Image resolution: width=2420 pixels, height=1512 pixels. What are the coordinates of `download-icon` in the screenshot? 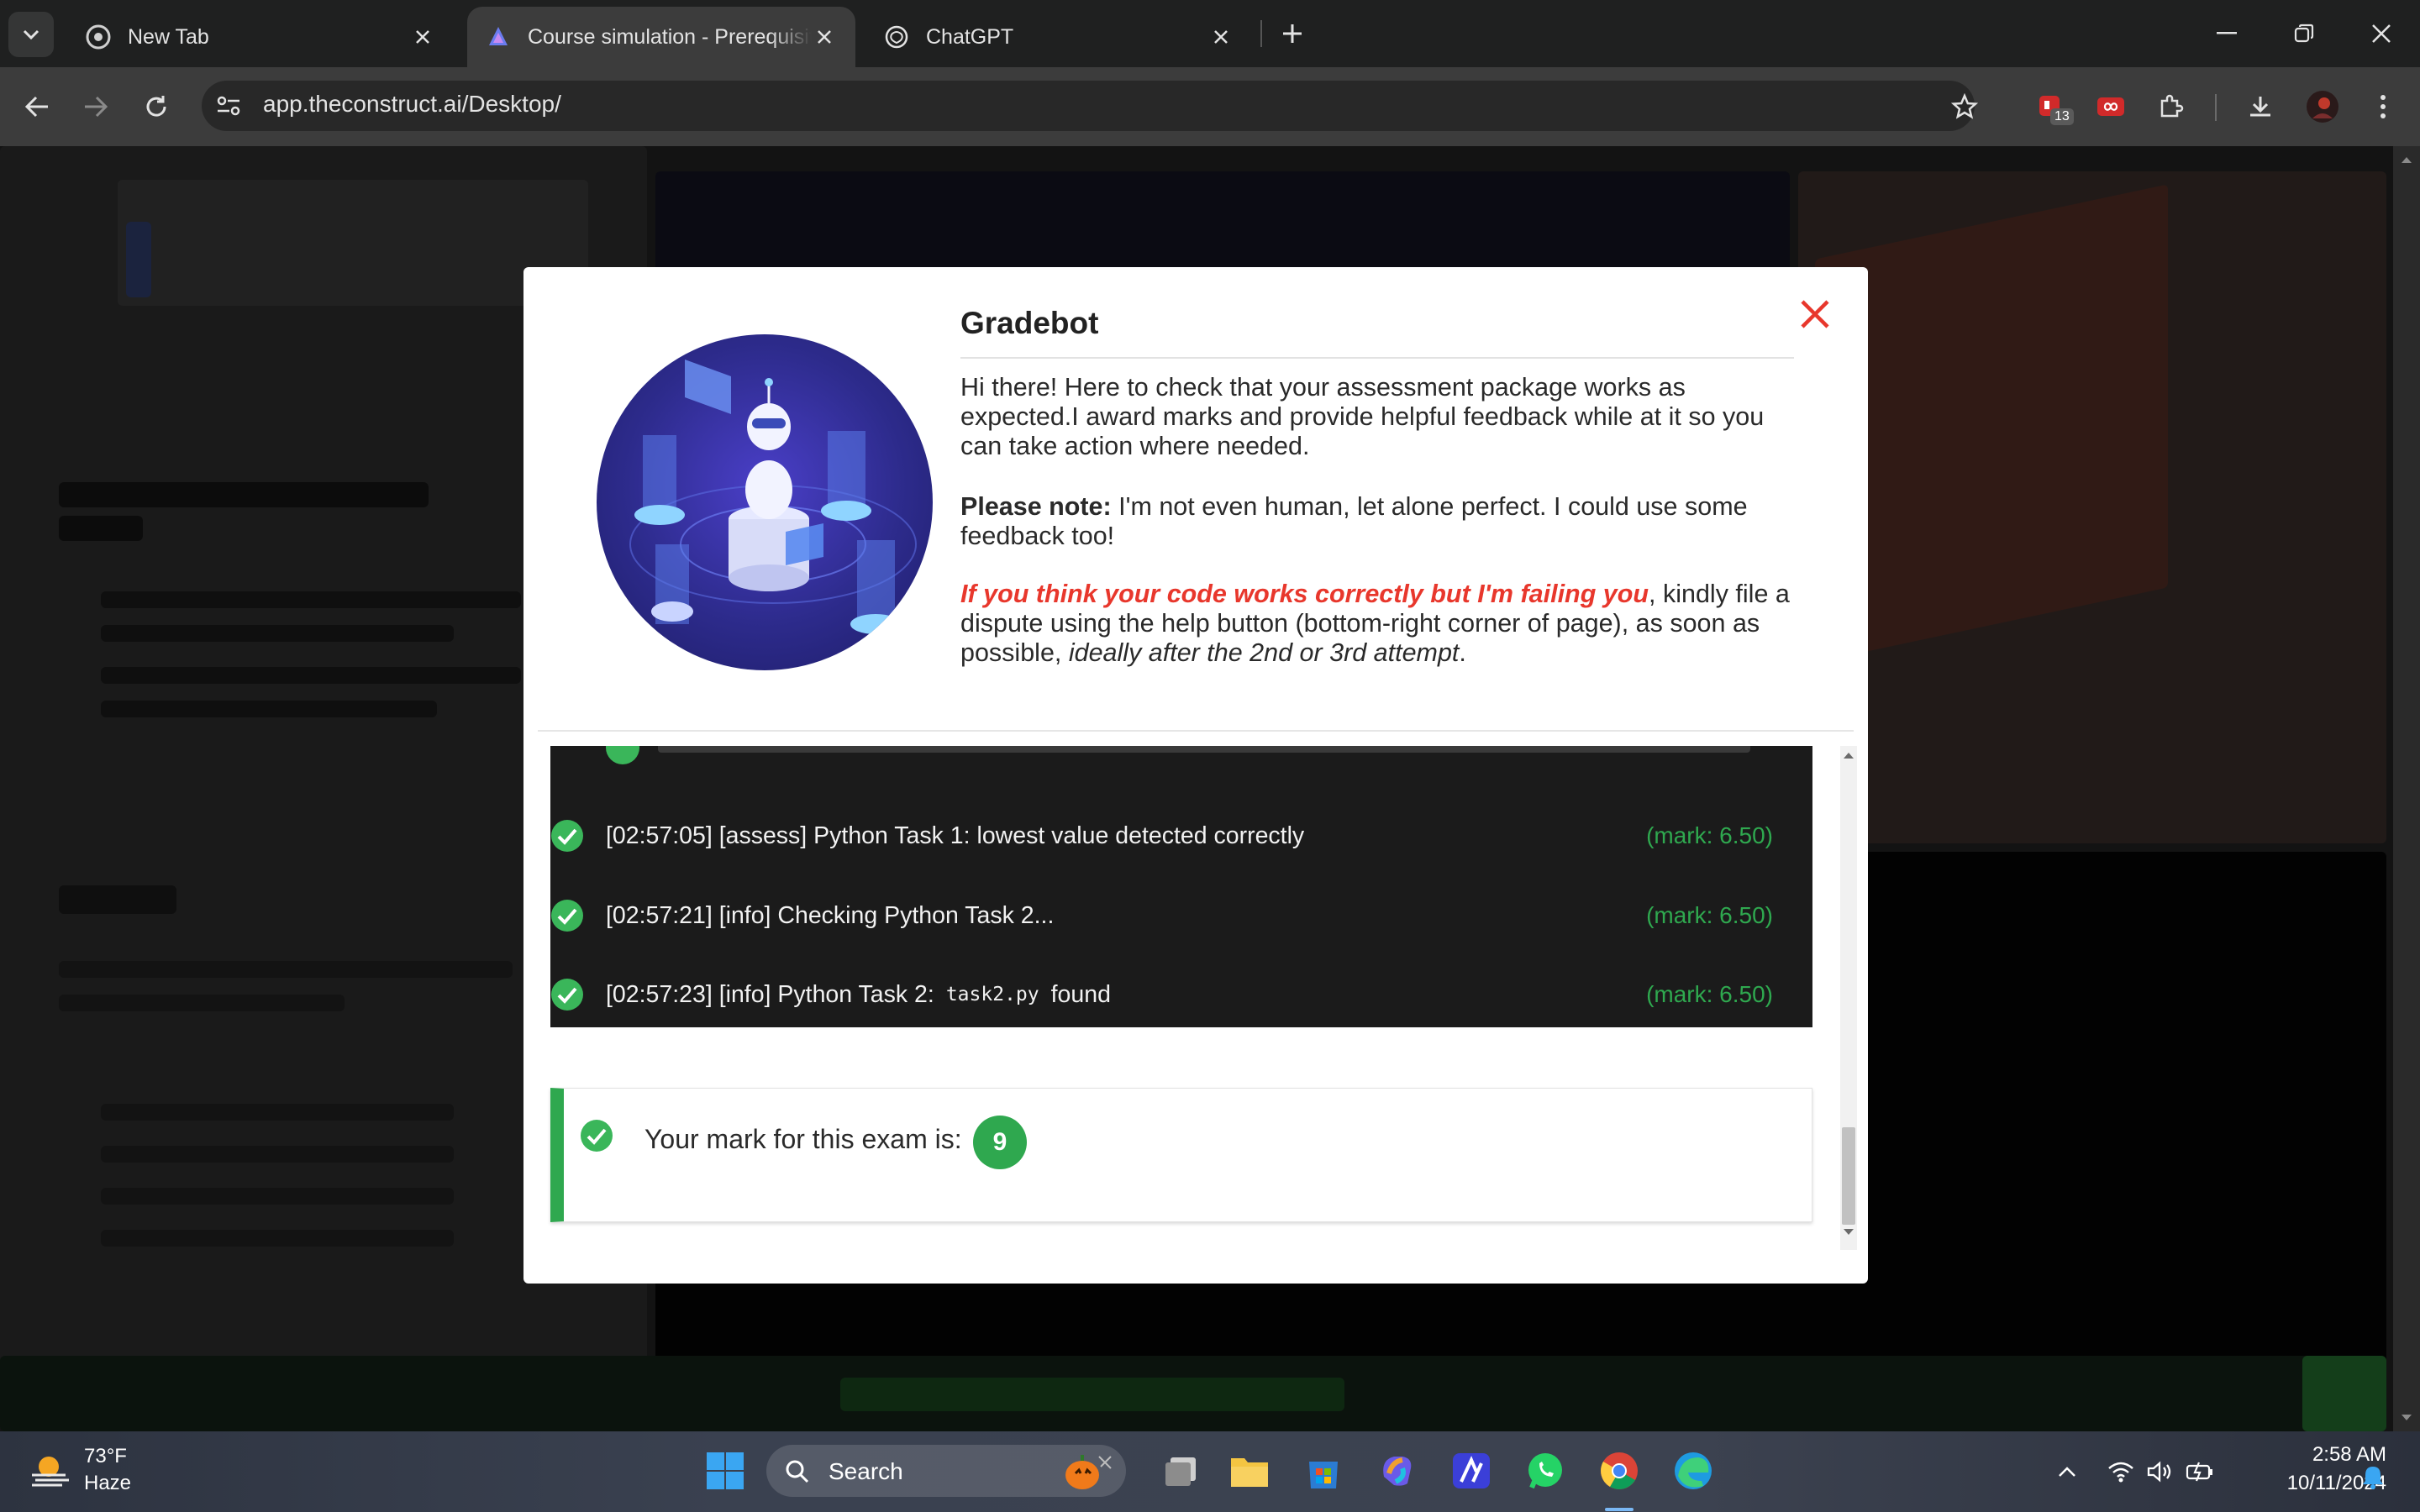 It's located at (2260, 107).